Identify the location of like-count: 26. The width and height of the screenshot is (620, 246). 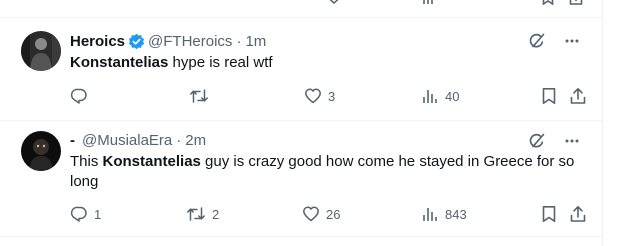
(333, 214).